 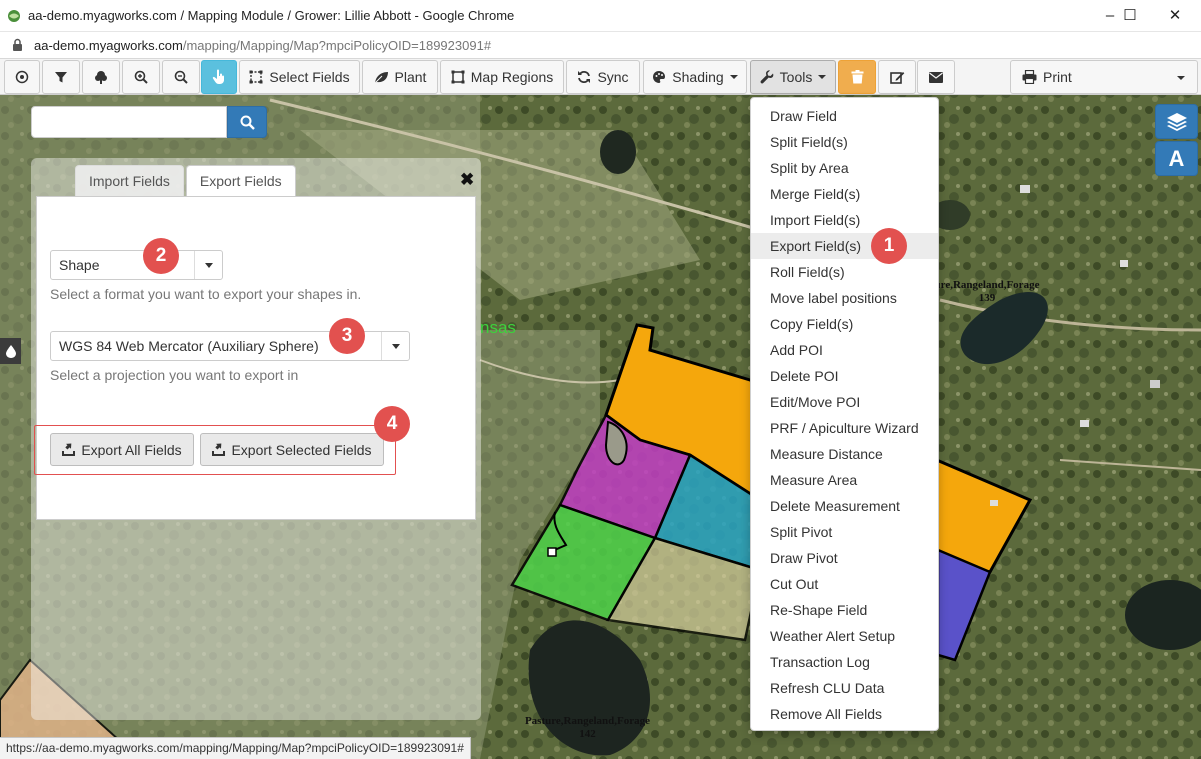 I want to click on select-fields-label: Select Fields, so click(x=309, y=77).